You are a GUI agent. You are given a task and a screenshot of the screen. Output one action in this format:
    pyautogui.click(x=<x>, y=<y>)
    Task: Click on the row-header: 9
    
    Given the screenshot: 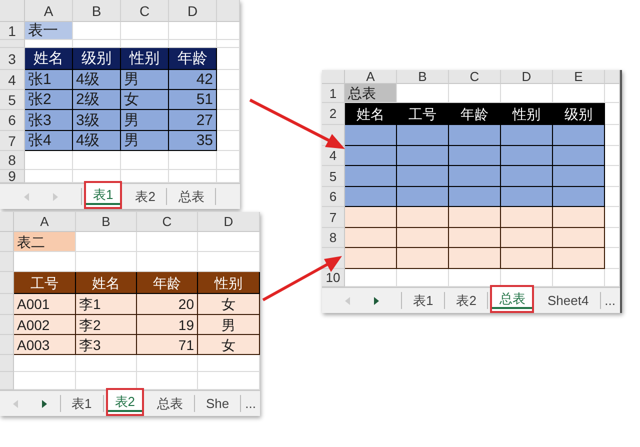 What is the action you would take?
    pyautogui.click(x=12, y=176)
    